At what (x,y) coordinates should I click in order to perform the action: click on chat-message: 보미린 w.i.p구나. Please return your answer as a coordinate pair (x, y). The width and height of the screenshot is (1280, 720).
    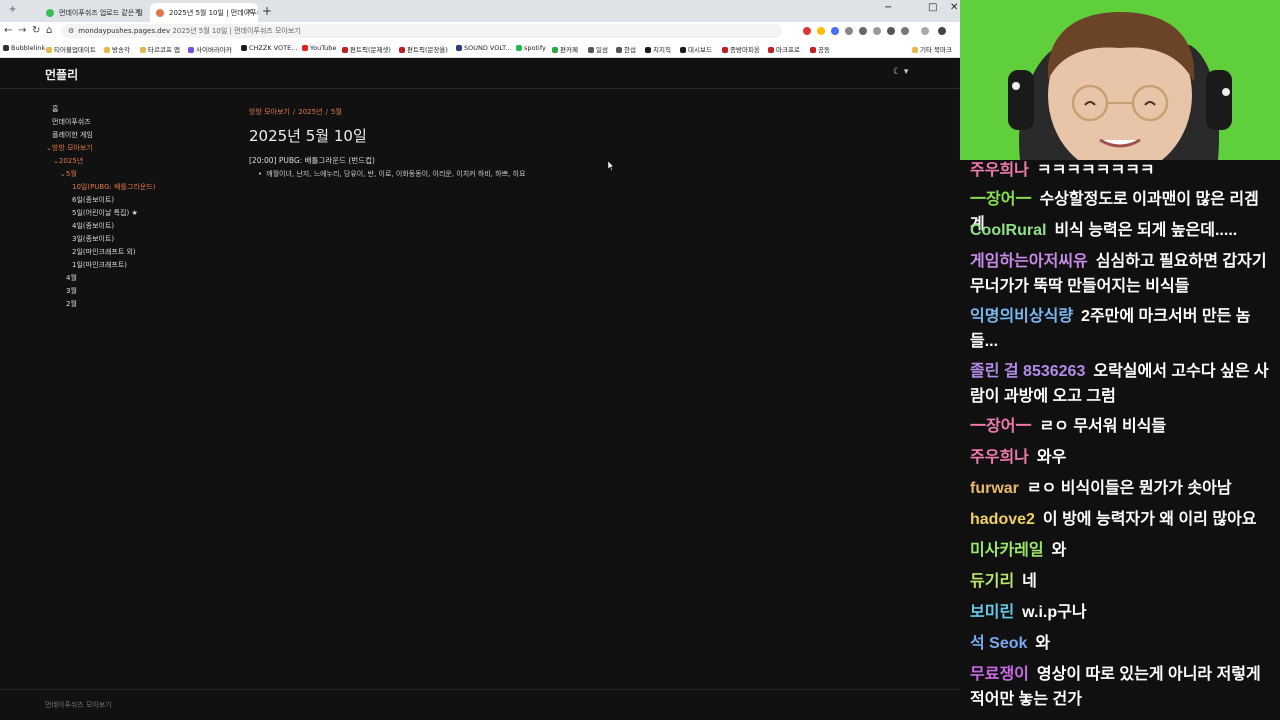
    Looking at the image, I should click on (1120, 612).